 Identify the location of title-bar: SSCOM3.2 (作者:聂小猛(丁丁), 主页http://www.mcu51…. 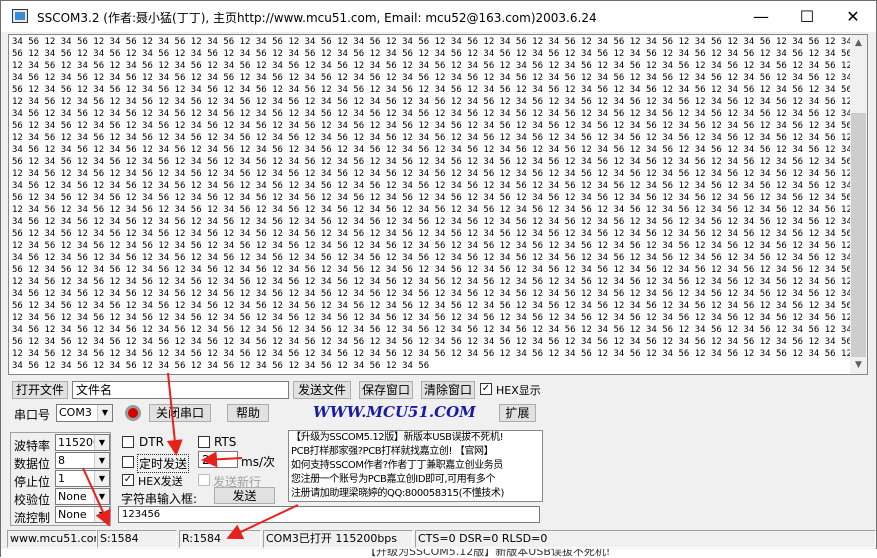
(438, 16).